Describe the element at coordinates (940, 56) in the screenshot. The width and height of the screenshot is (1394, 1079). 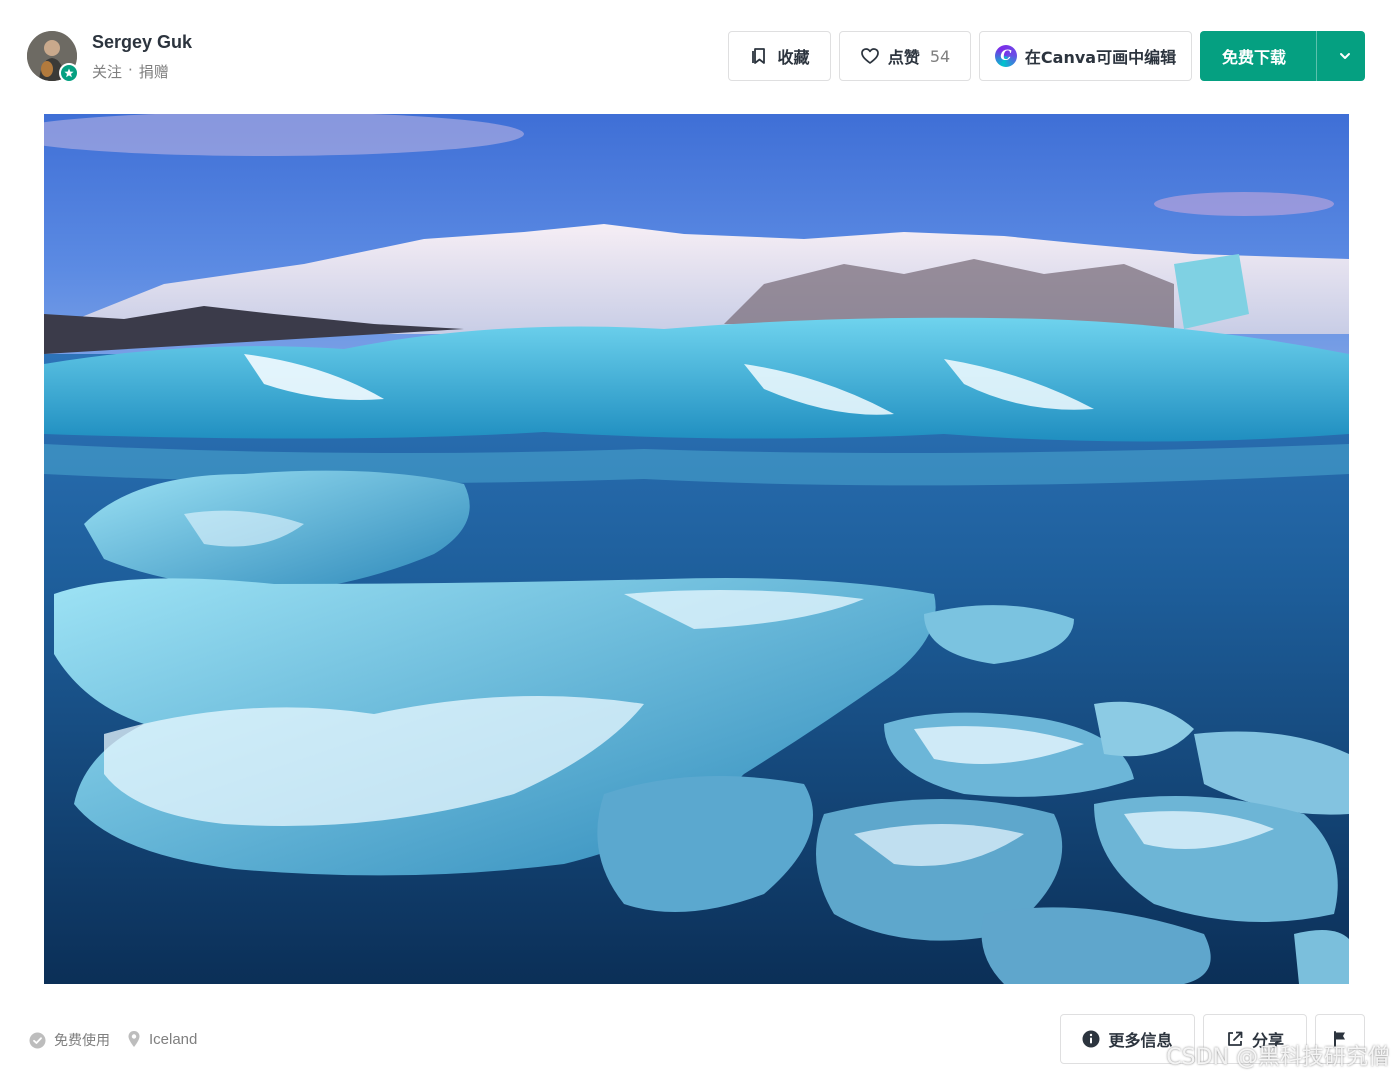
I see `like-count: 54` at that location.